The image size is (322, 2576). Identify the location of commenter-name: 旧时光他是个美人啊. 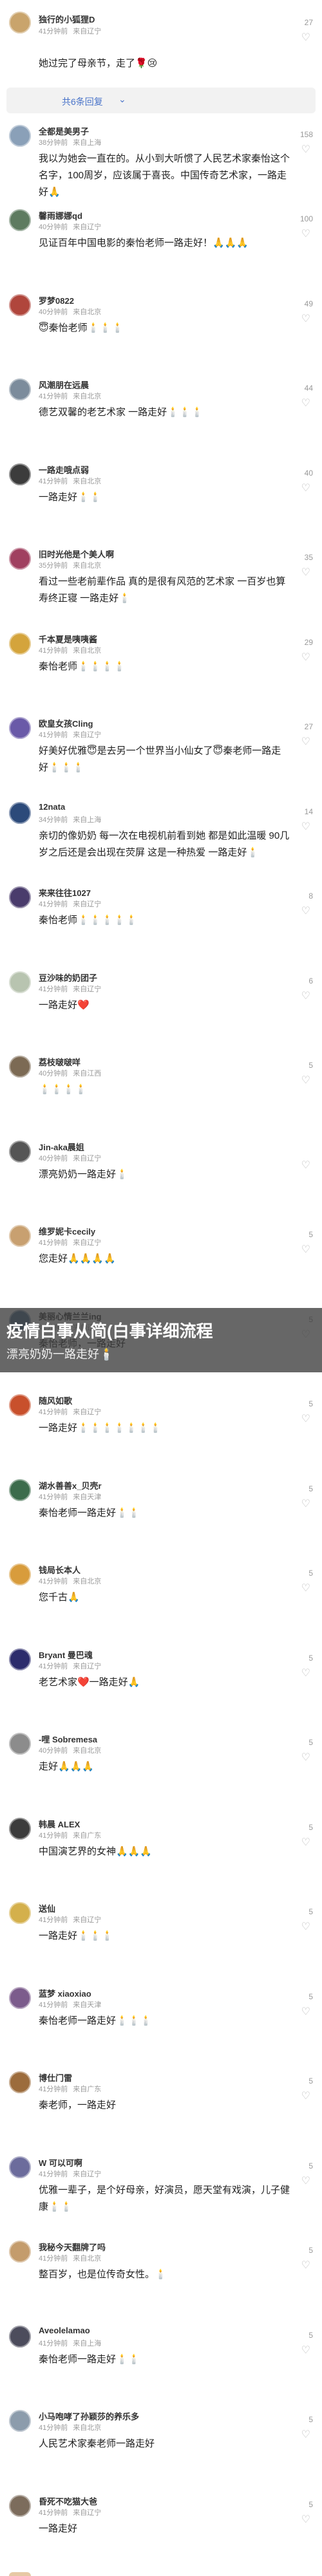
(76, 554).